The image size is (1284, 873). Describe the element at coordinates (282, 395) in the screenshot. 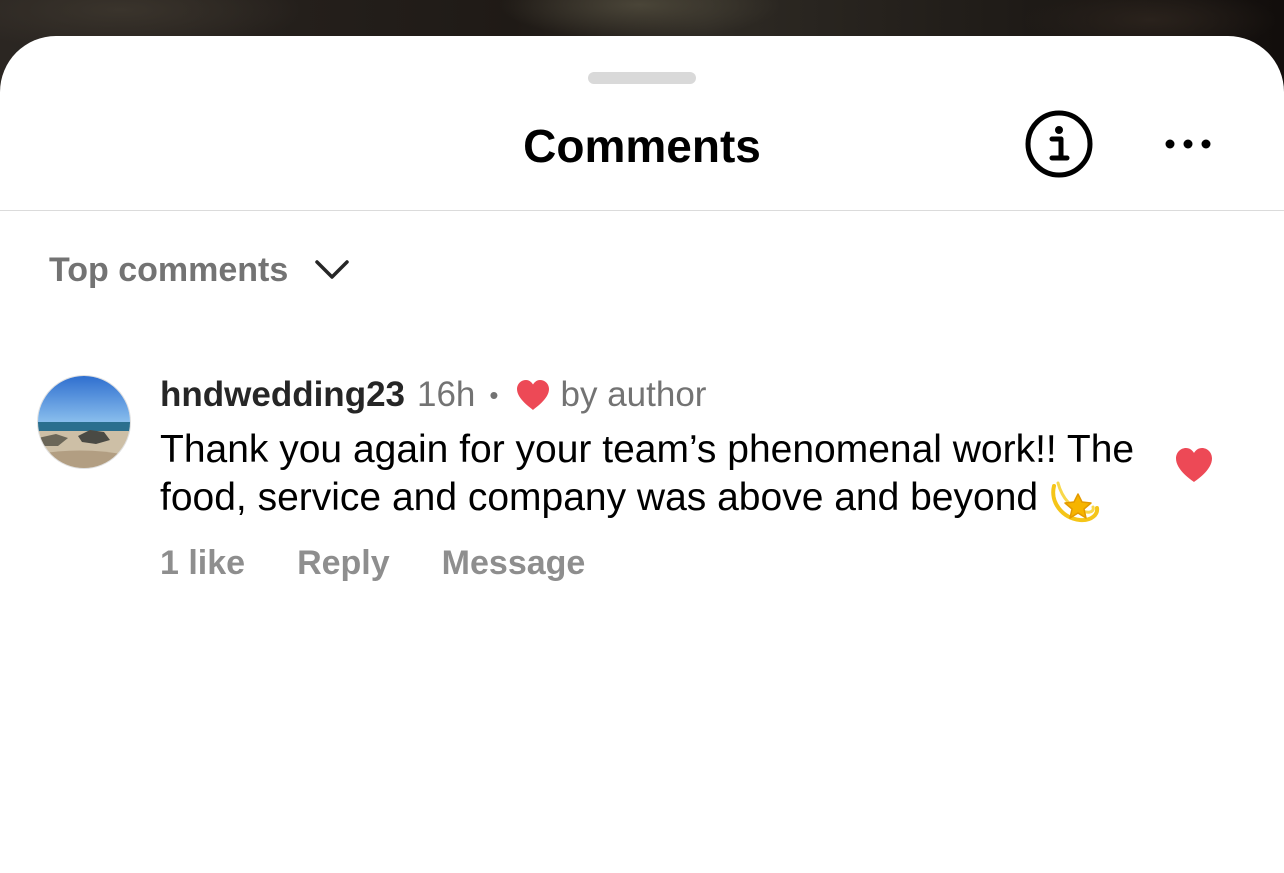

I see `comment-username: hndwedding23` at that location.